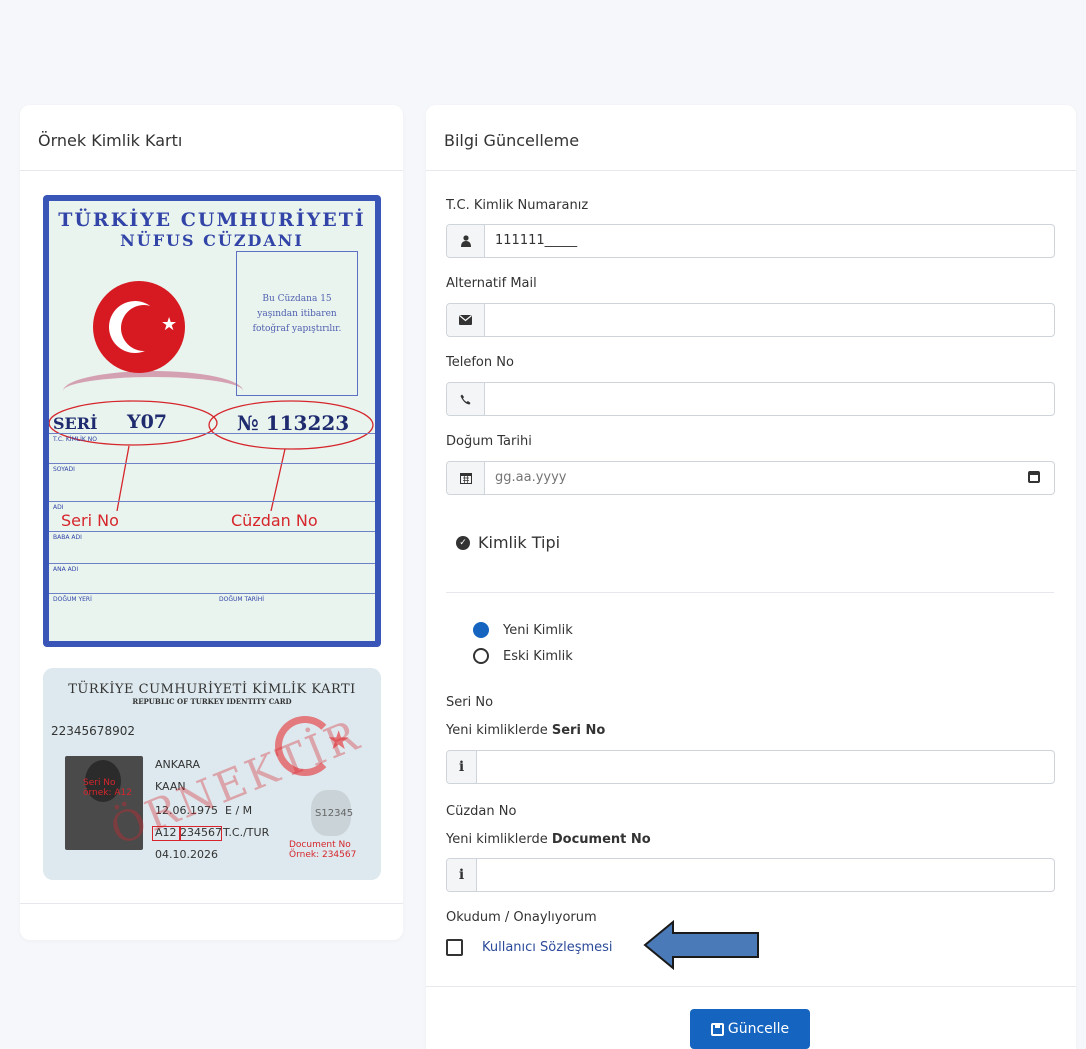 This screenshot has height=1049, width=1086. Describe the element at coordinates (274, 520) in the screenshot. I see `annotation-cuzdan-no: Cüzdan No` at that location.